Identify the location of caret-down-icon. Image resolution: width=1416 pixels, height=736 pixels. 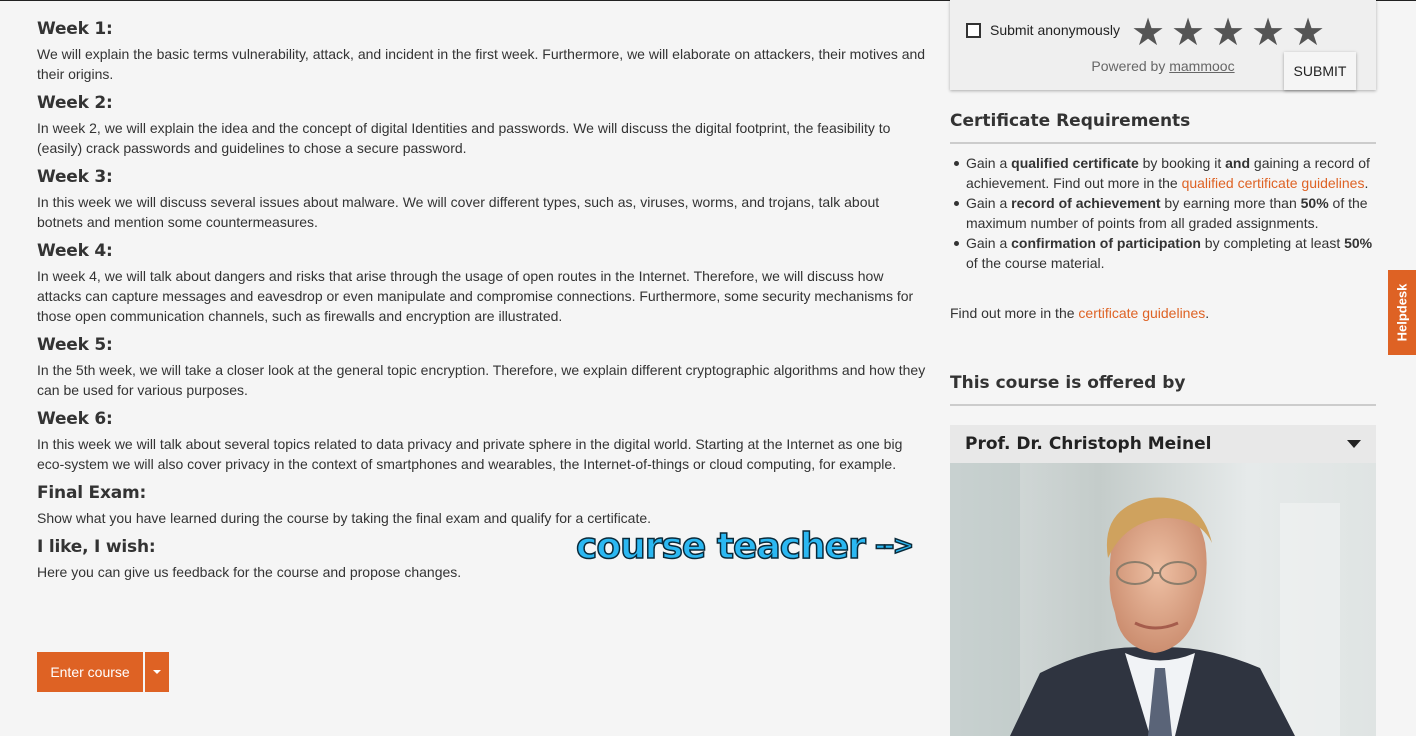
(157, 672).